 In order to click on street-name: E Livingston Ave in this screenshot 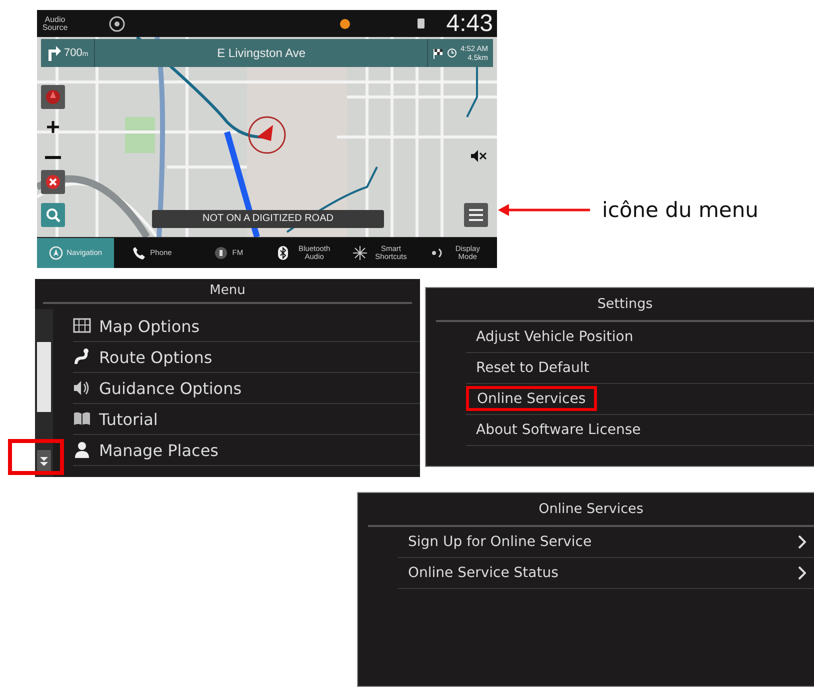, I will do `click(261, 53)`.